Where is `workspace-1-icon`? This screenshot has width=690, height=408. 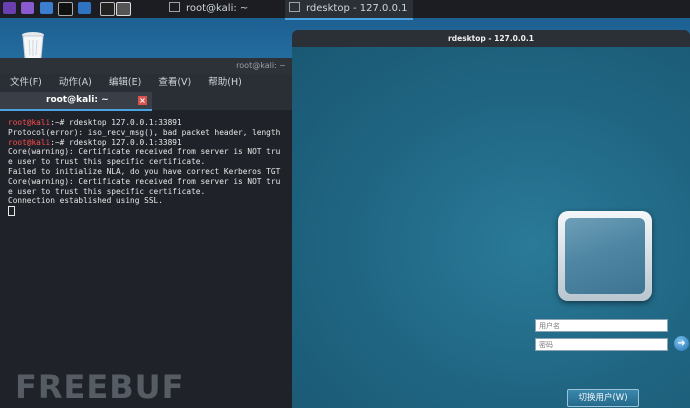
workspace-1-icon is located at coordinates (107, 9).